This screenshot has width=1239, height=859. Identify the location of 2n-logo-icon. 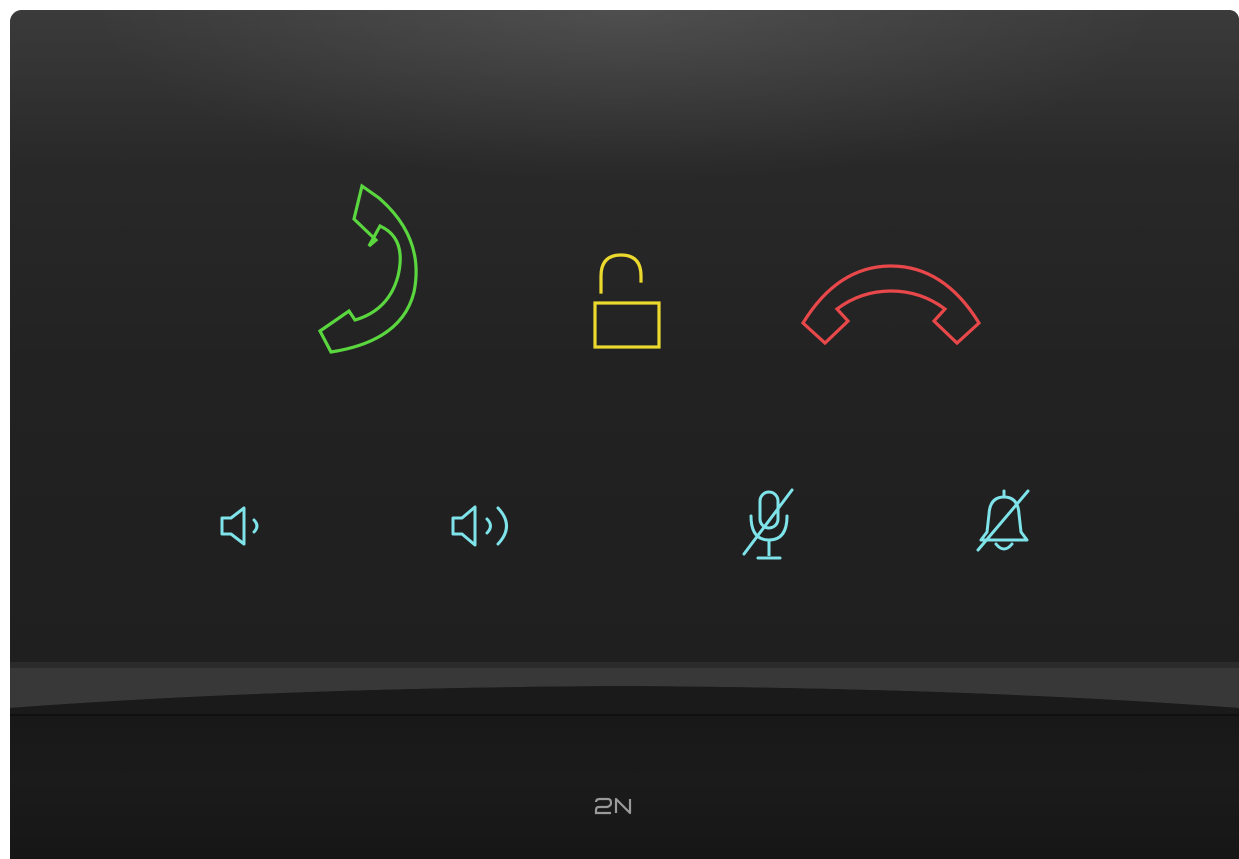
(613, 806).